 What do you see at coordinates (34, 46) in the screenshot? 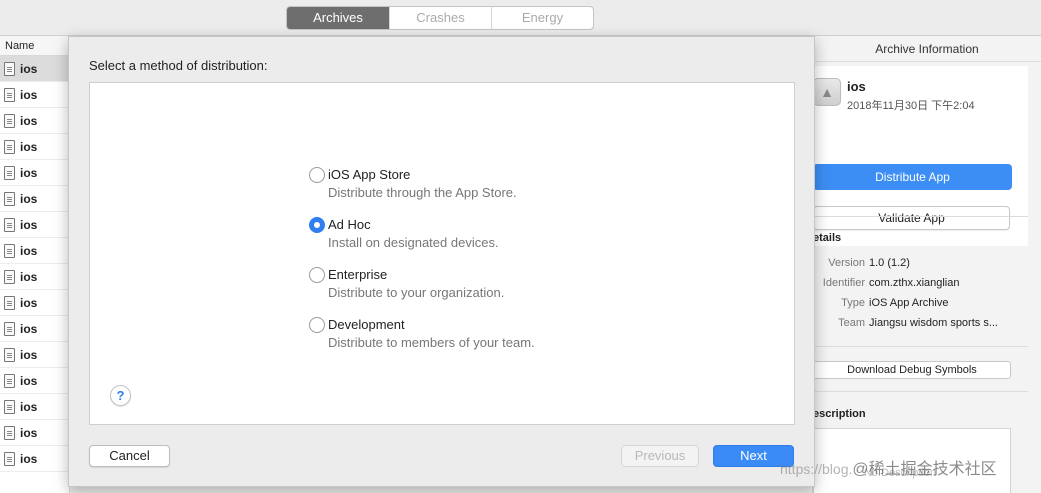
I see `column-header-name: Name` at bounding box center [34, 46].